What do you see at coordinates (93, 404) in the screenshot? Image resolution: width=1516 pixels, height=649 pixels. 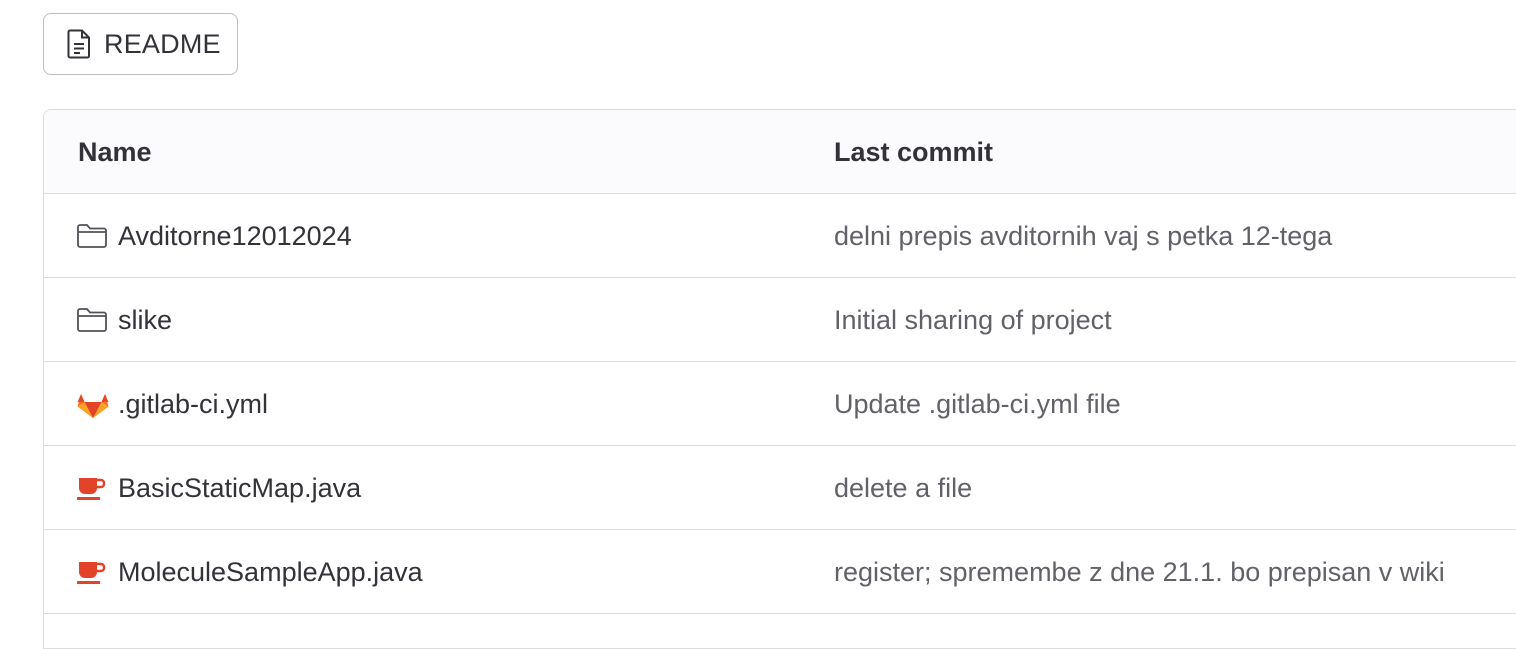 I see `gitlab-icon` at bounding box center [93, 404].